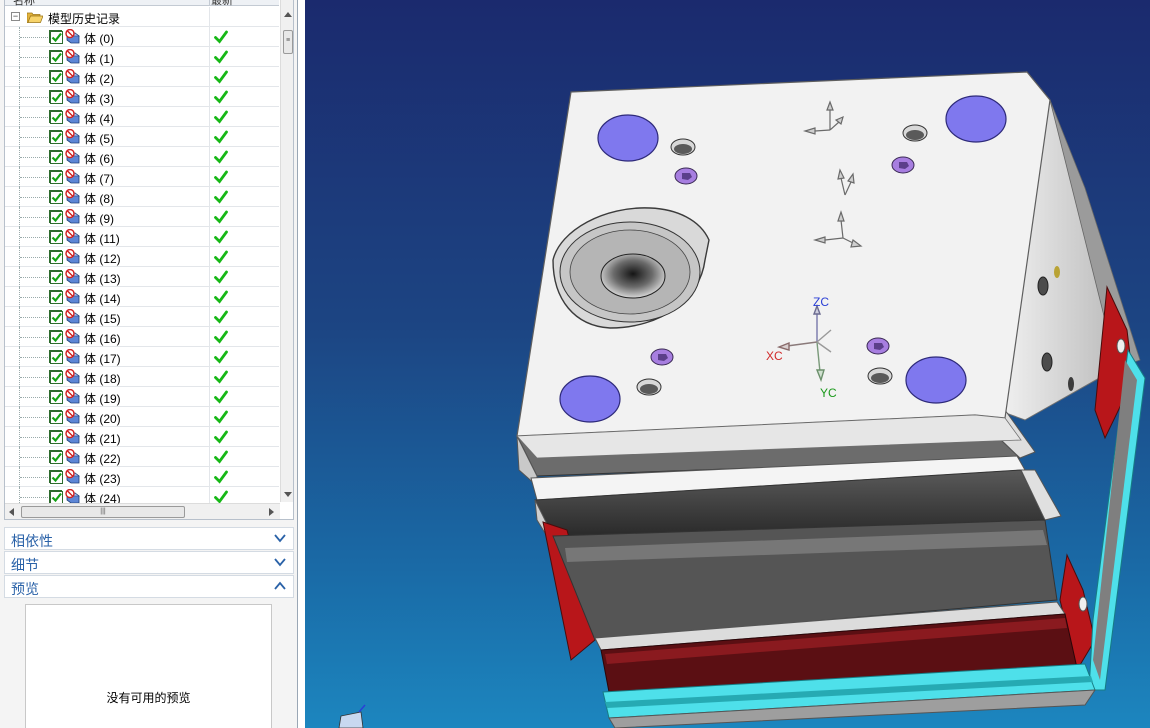 The image size is (1150, 728). I want to click on tree-node-body: 体 (11), so click(142, 237).